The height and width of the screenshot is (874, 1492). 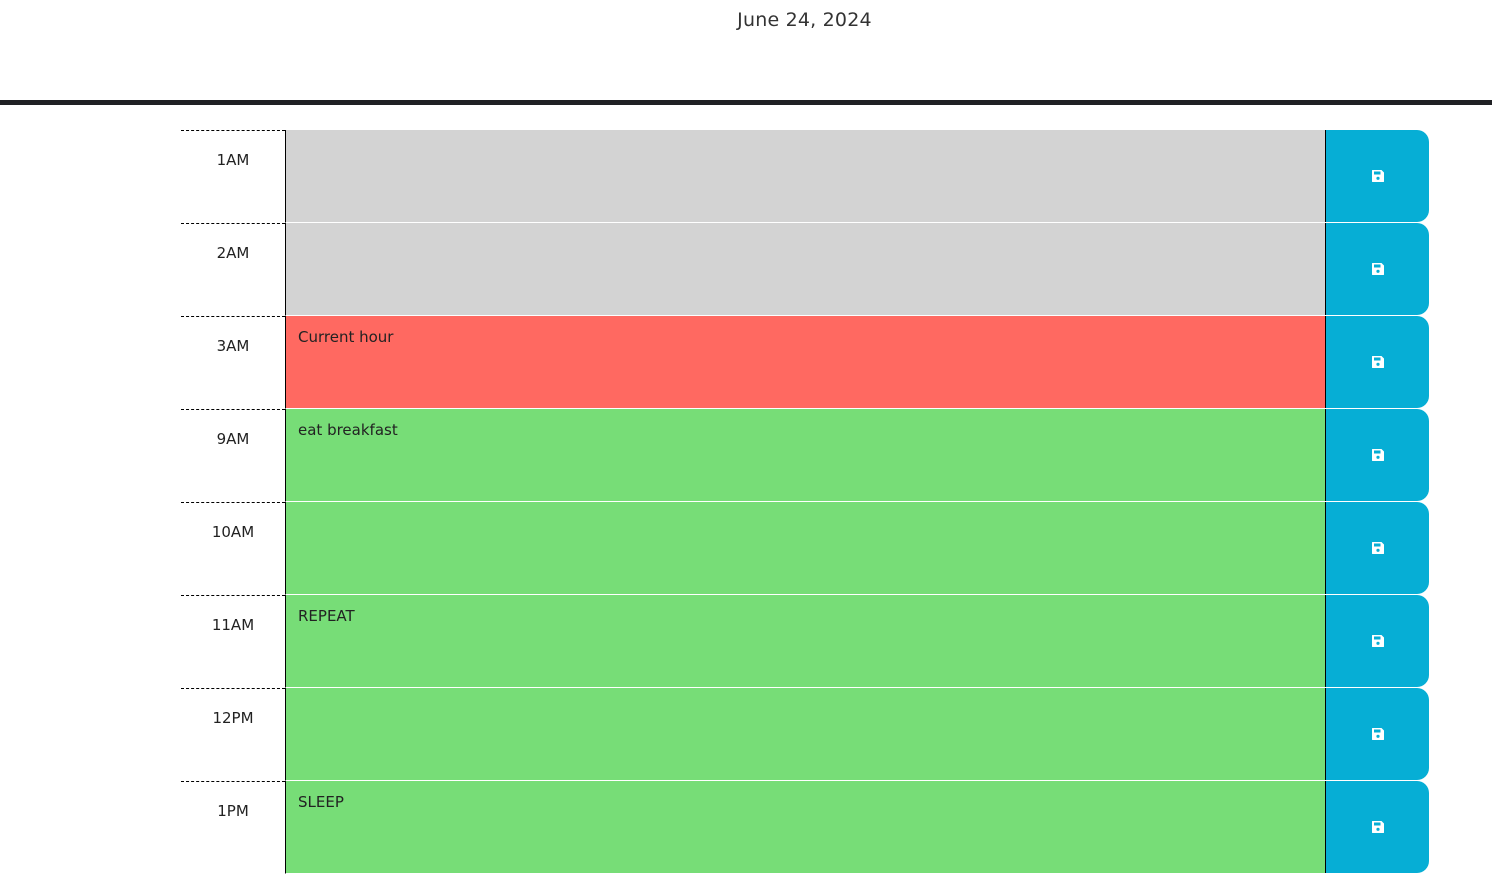 I want to click on time-block-12pm: 12PM, so click(x=805, y=734).